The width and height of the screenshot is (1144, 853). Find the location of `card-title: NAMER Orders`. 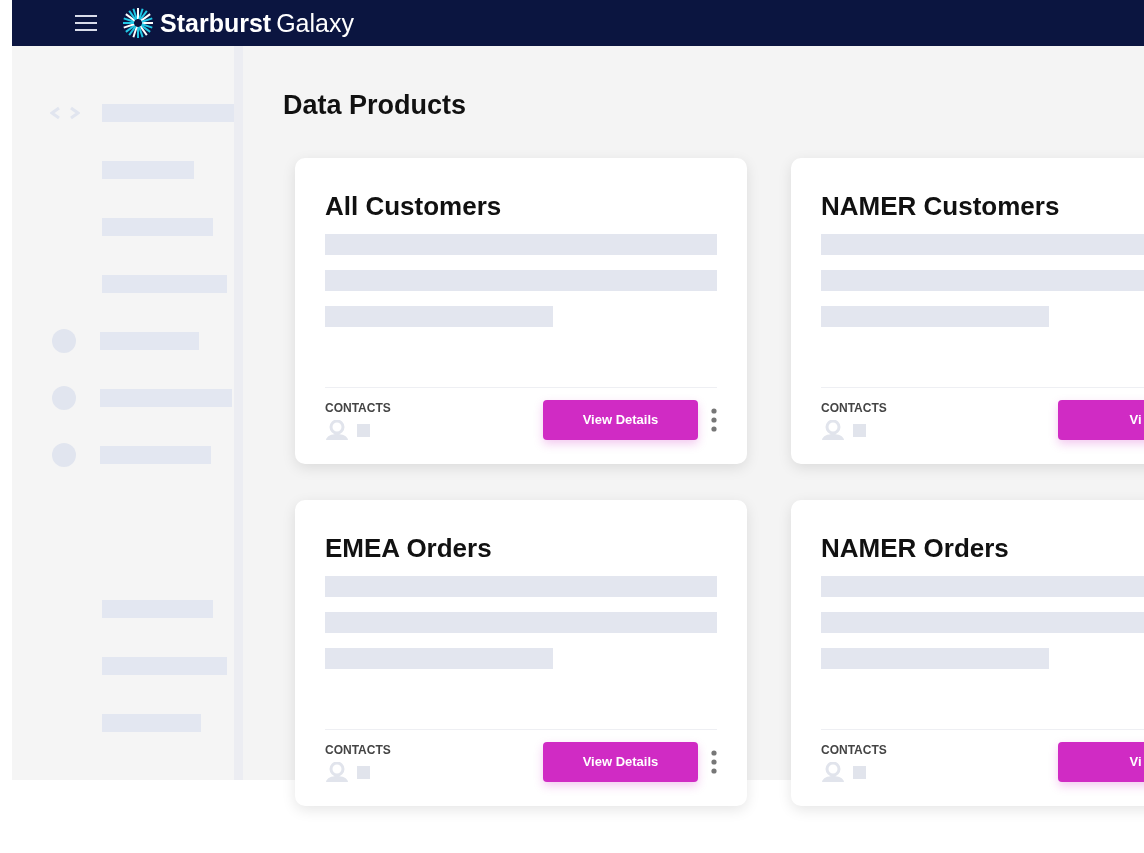

card-title: NAMER Orders is located at coordinates (915, 548).